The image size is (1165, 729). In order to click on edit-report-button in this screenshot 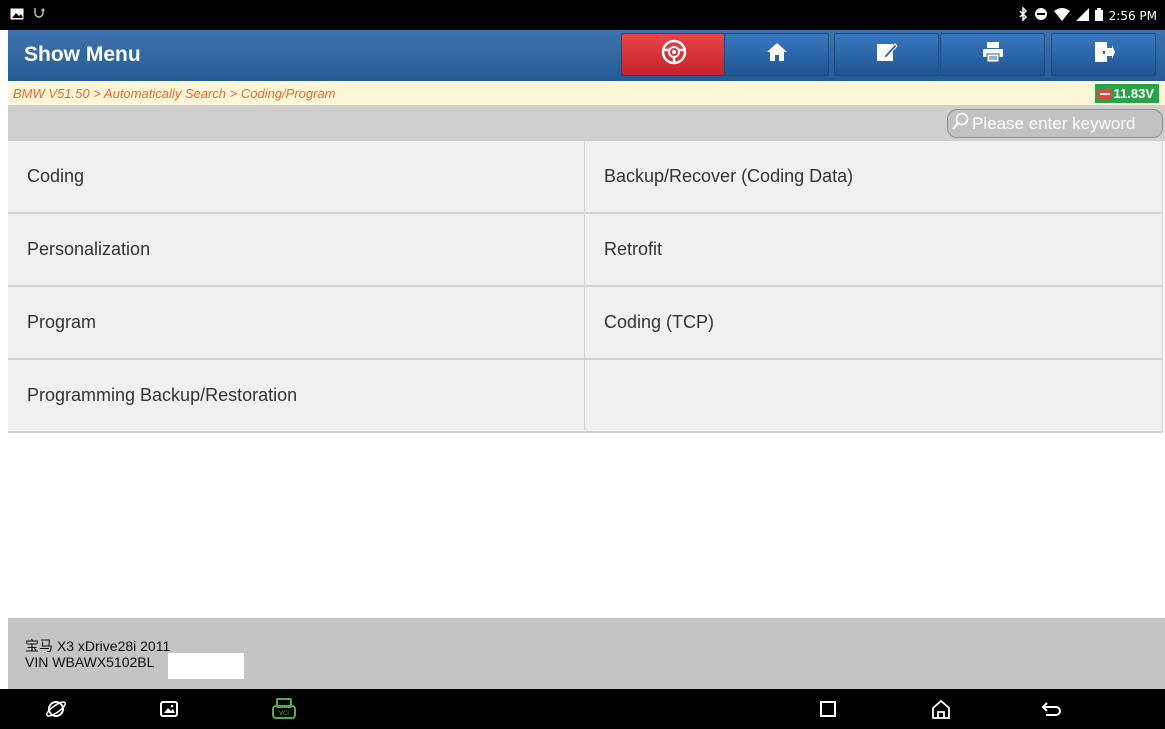, I will do `click(886, 54)`.